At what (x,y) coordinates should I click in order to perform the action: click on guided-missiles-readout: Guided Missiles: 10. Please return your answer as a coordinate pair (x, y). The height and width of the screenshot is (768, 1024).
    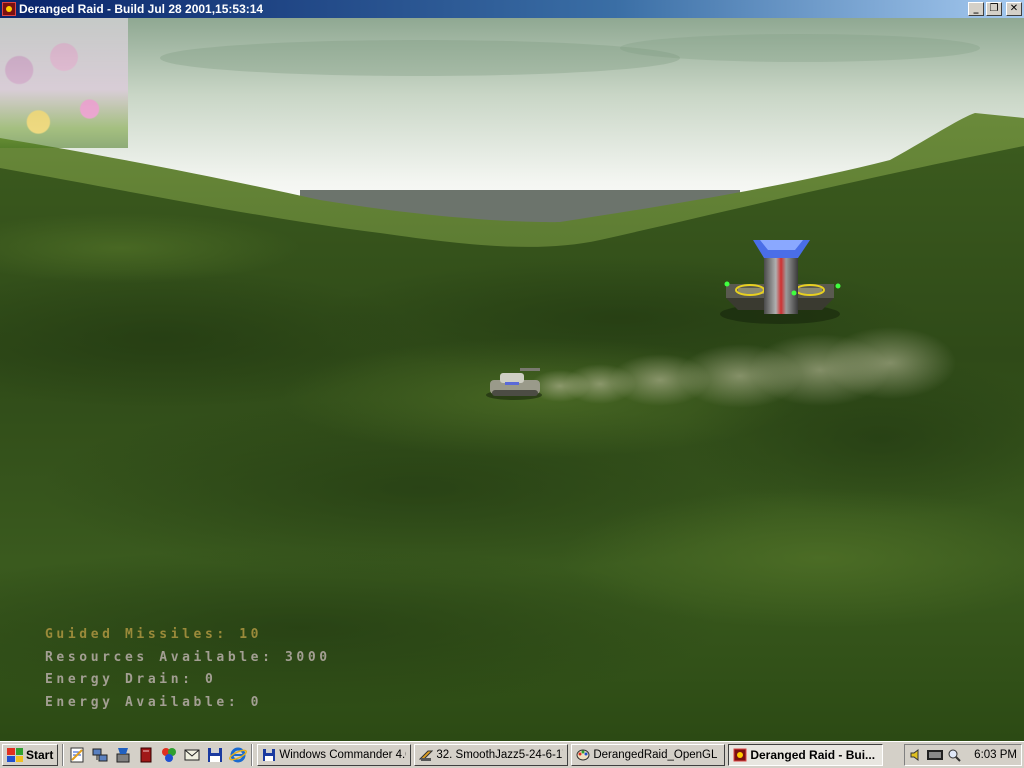
    Looking at the image, I should click on (154, 634).